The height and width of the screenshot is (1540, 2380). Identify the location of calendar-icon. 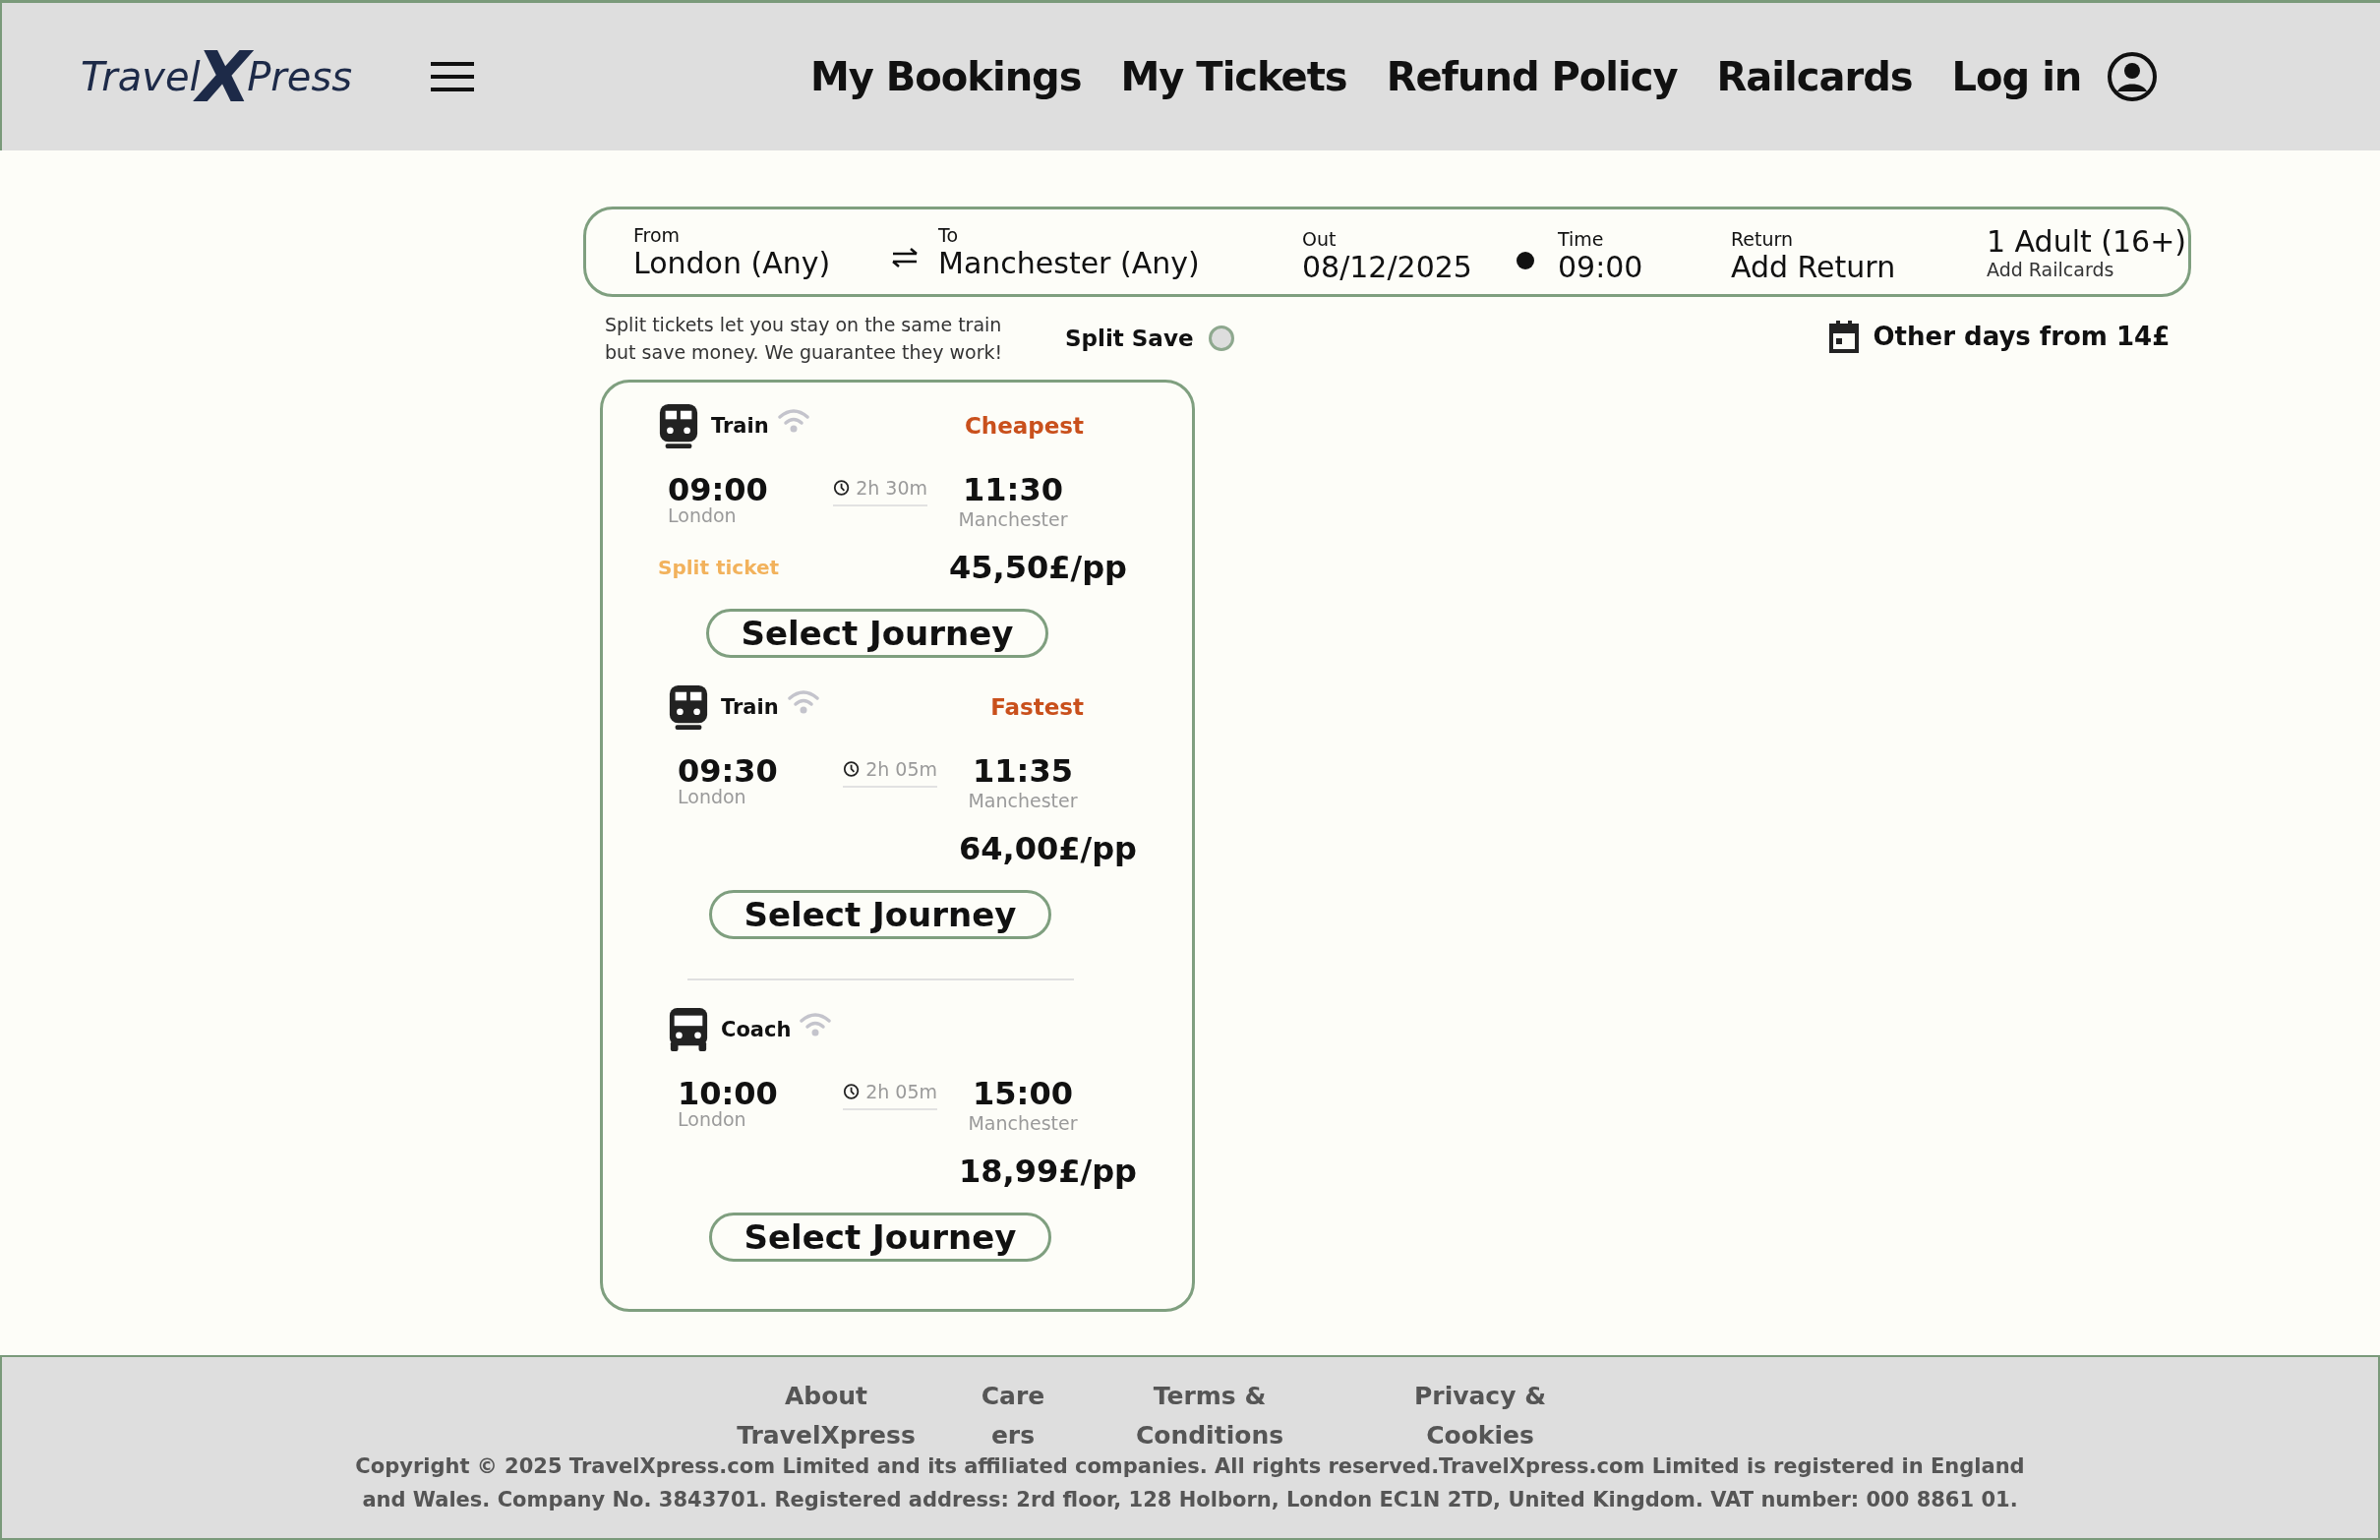
(1844, 337).